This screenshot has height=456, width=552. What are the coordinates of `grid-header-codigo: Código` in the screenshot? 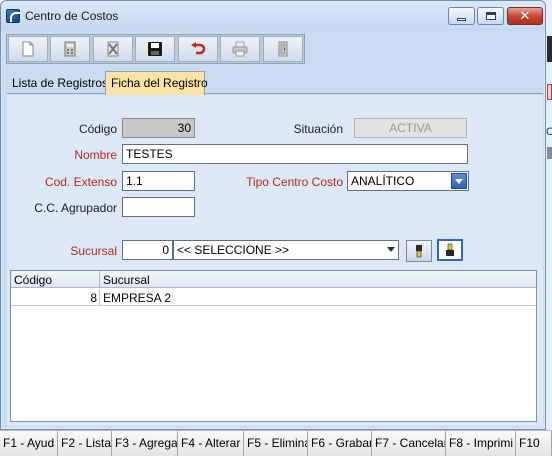 It's located at (33, 280).